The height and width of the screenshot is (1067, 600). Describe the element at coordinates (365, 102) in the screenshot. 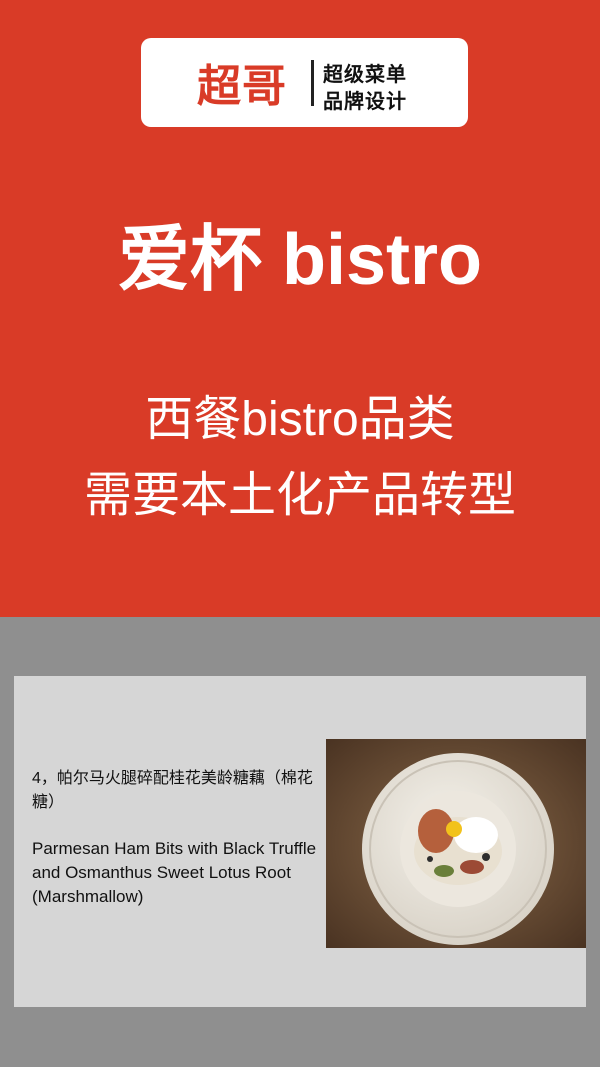

I see `brand-tagline-2: 品牌设计` at that location.